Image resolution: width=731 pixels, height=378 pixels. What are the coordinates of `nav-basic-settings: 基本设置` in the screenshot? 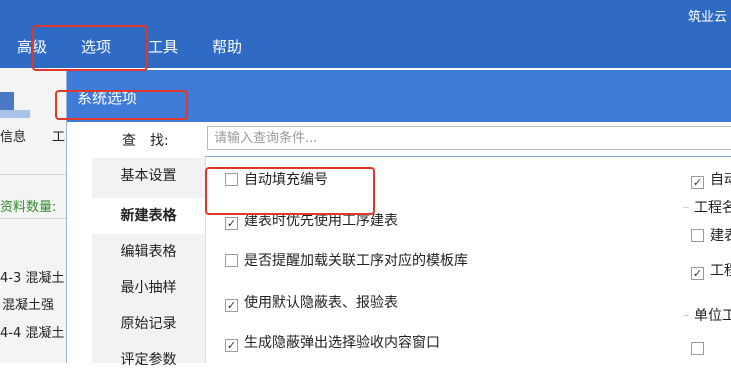 It's located at (148, 176).